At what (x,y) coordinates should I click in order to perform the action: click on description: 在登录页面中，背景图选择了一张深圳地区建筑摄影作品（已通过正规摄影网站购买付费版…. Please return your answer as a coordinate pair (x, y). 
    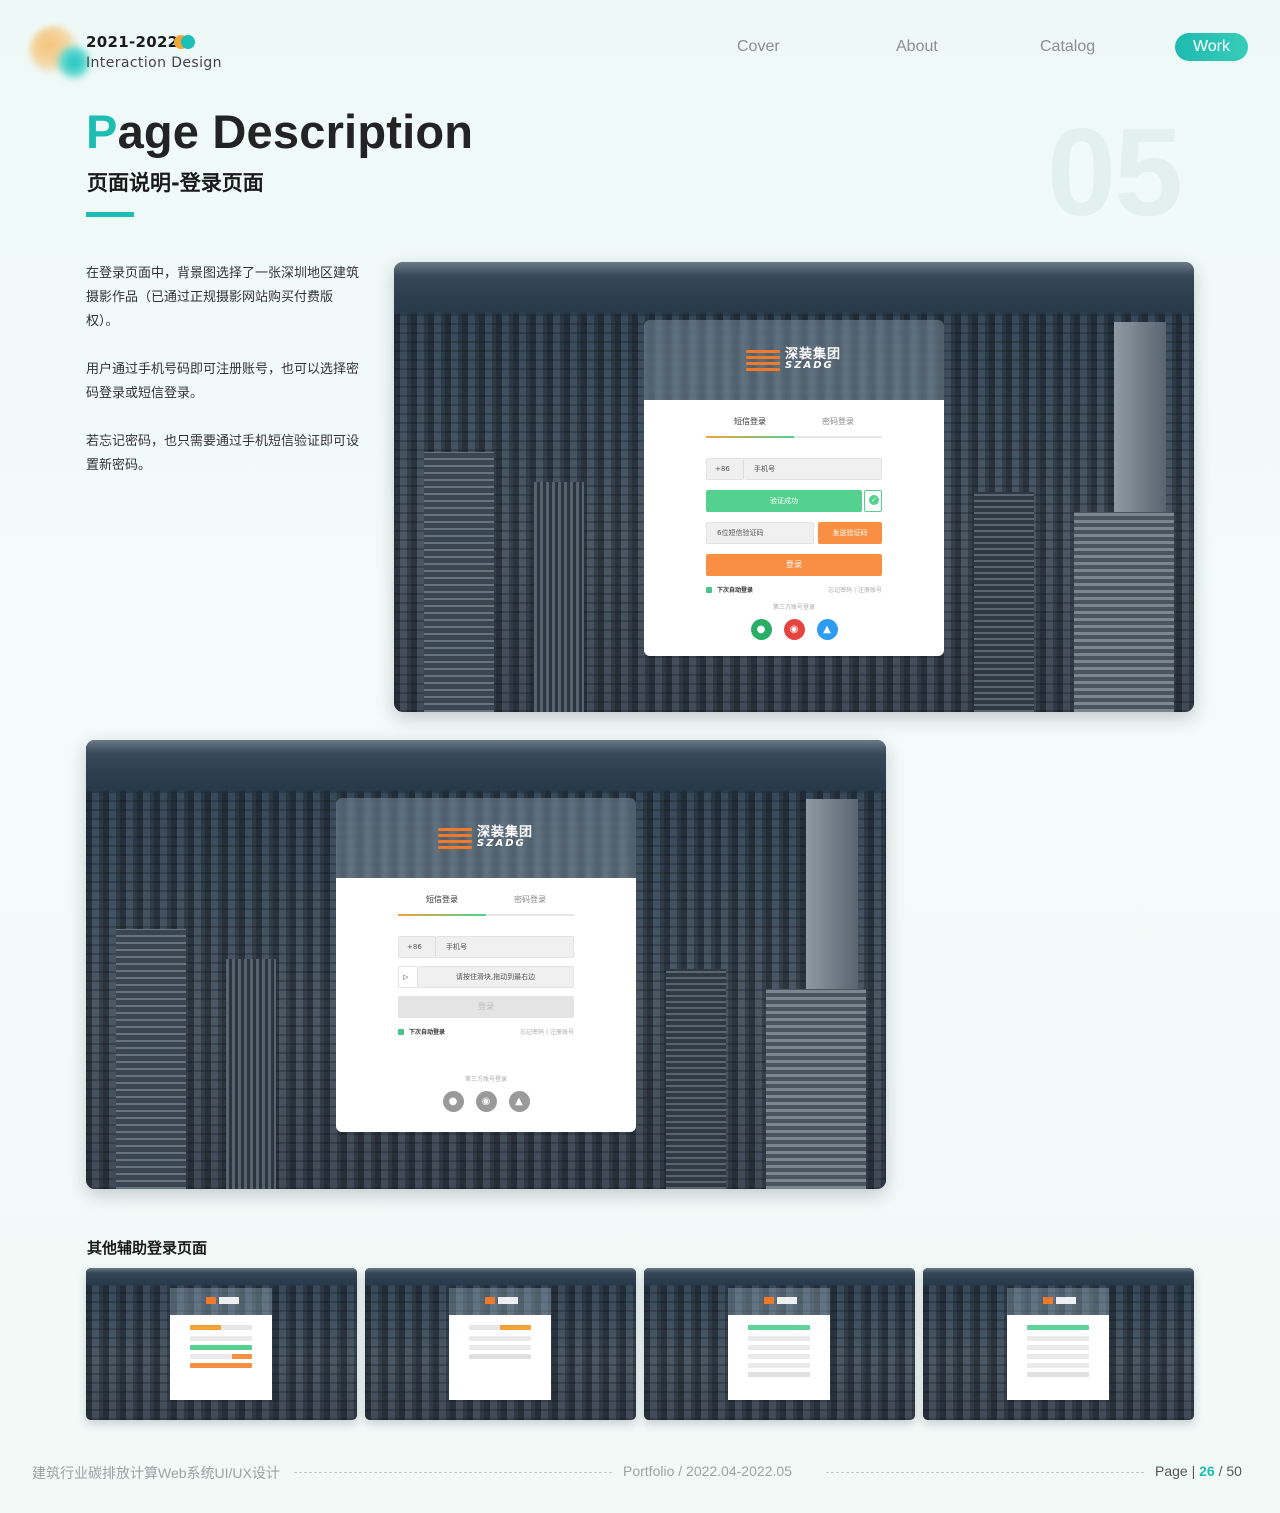
    Looking at the image, I should click on (224, 382).